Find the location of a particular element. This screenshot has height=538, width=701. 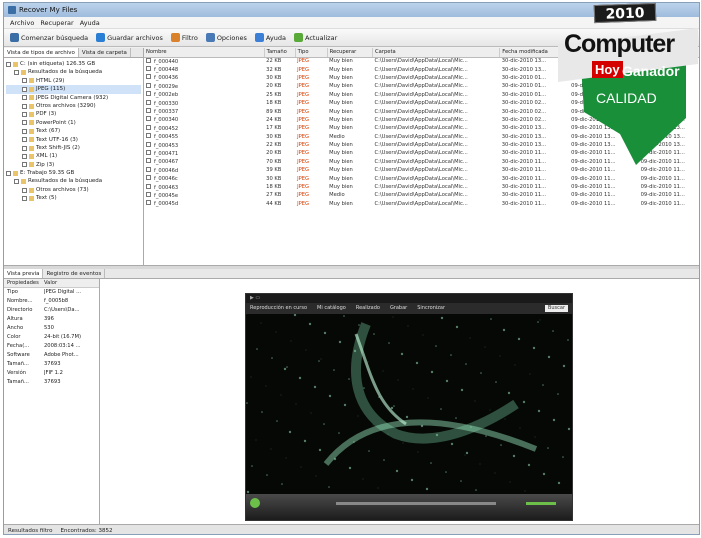

menu-recuperar: Recuperar is located at coordinates (56, 23).